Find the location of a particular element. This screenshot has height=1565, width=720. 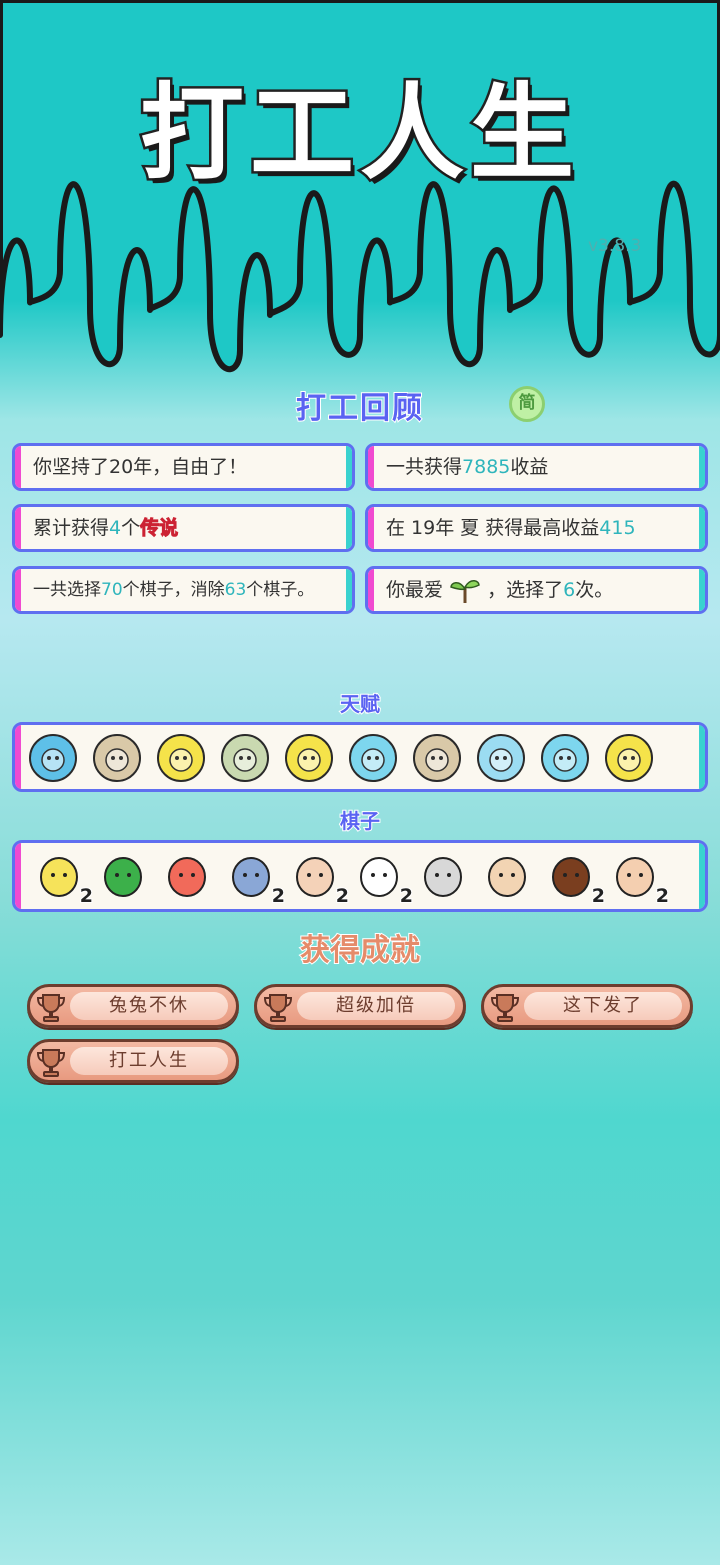

dark-hand-icon: 2 is located at coordinates (576, 879).